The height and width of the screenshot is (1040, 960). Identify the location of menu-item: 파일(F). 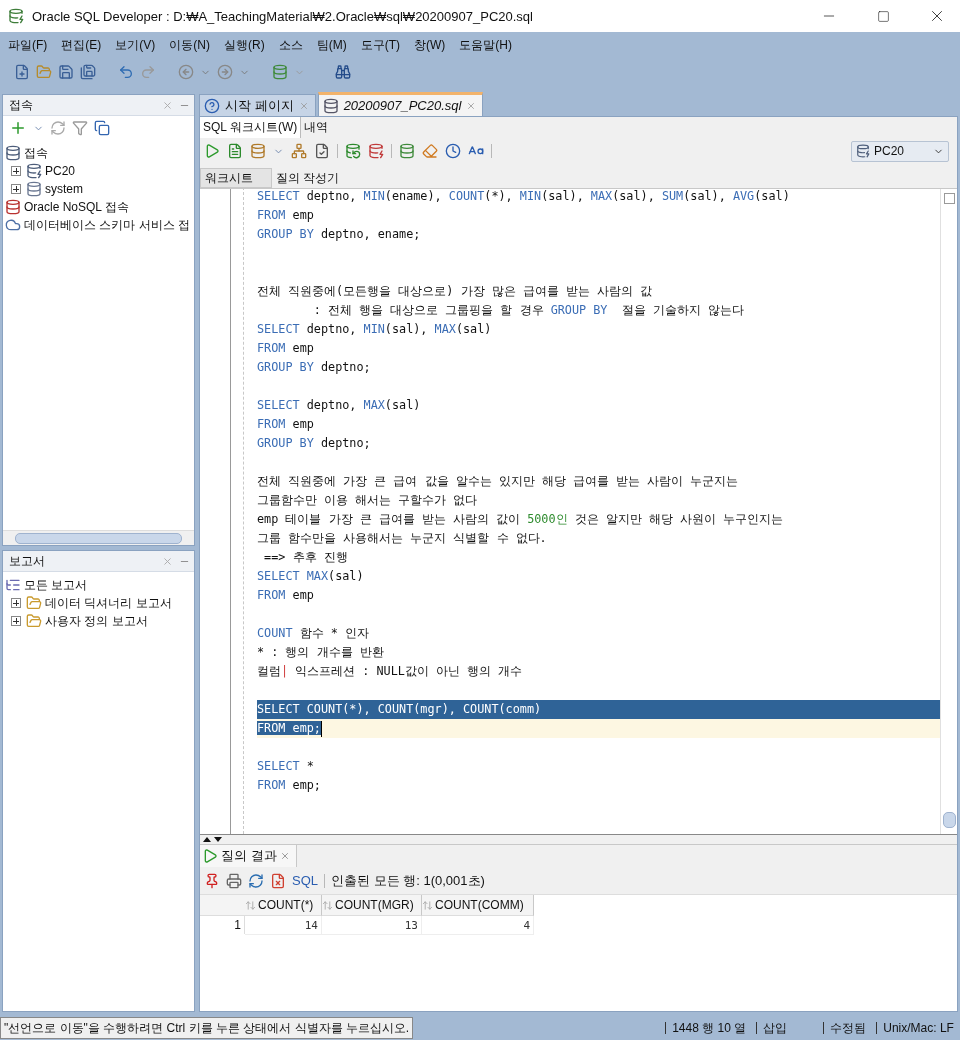
(28, 45).